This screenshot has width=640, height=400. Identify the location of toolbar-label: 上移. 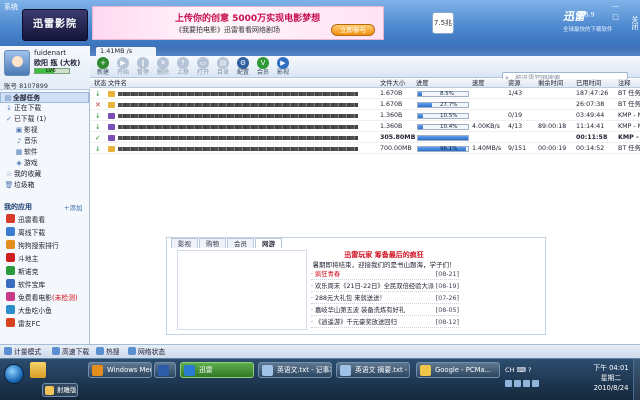
(182, 72).